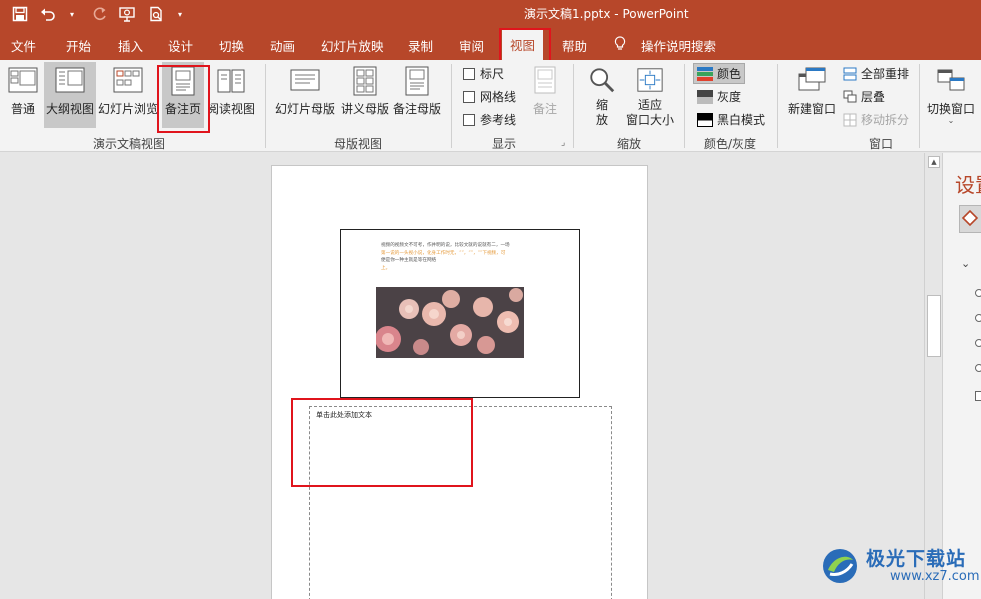 The height and width of the screenshot is (599, 981). I want to click on lightbulb-icon, so click(620, 45).